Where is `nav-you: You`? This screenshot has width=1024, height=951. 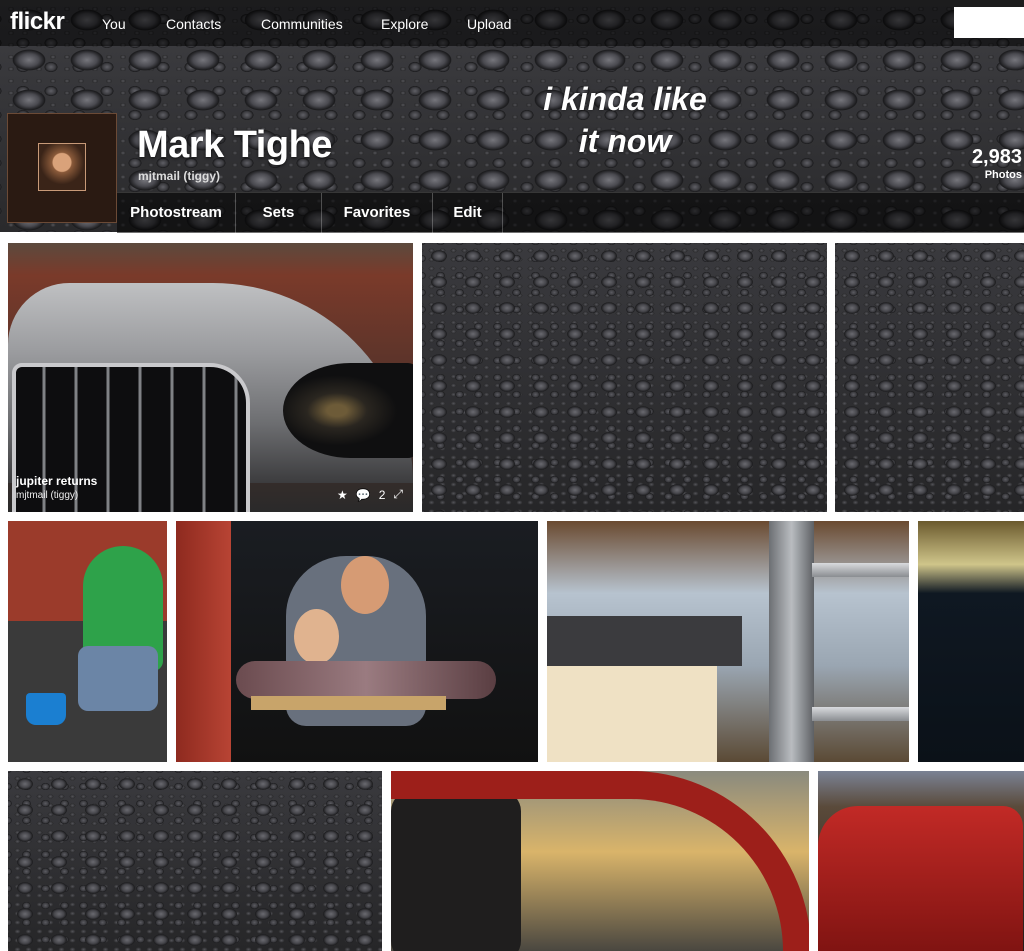
nav-you: You is located at coordinates (114, 24).